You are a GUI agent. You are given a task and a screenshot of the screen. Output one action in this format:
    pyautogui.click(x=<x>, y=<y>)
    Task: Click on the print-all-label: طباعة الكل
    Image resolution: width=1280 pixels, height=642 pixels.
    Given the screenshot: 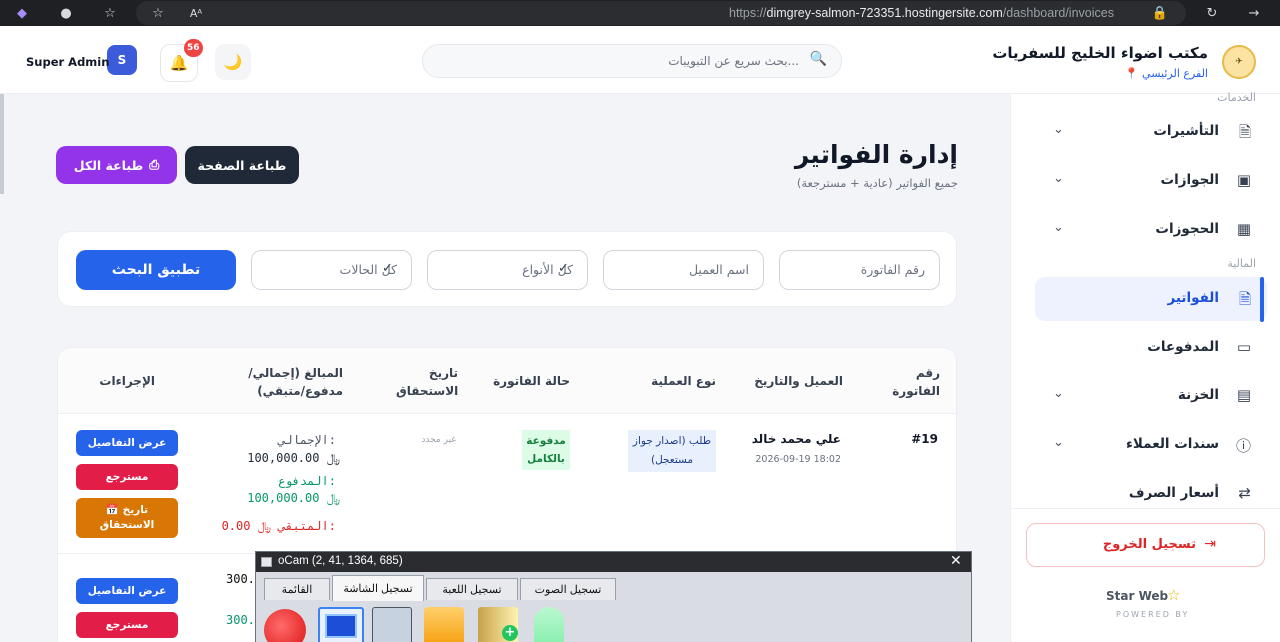 What is the action you would take?
    pyautogui.click(x=108, y=165)
    